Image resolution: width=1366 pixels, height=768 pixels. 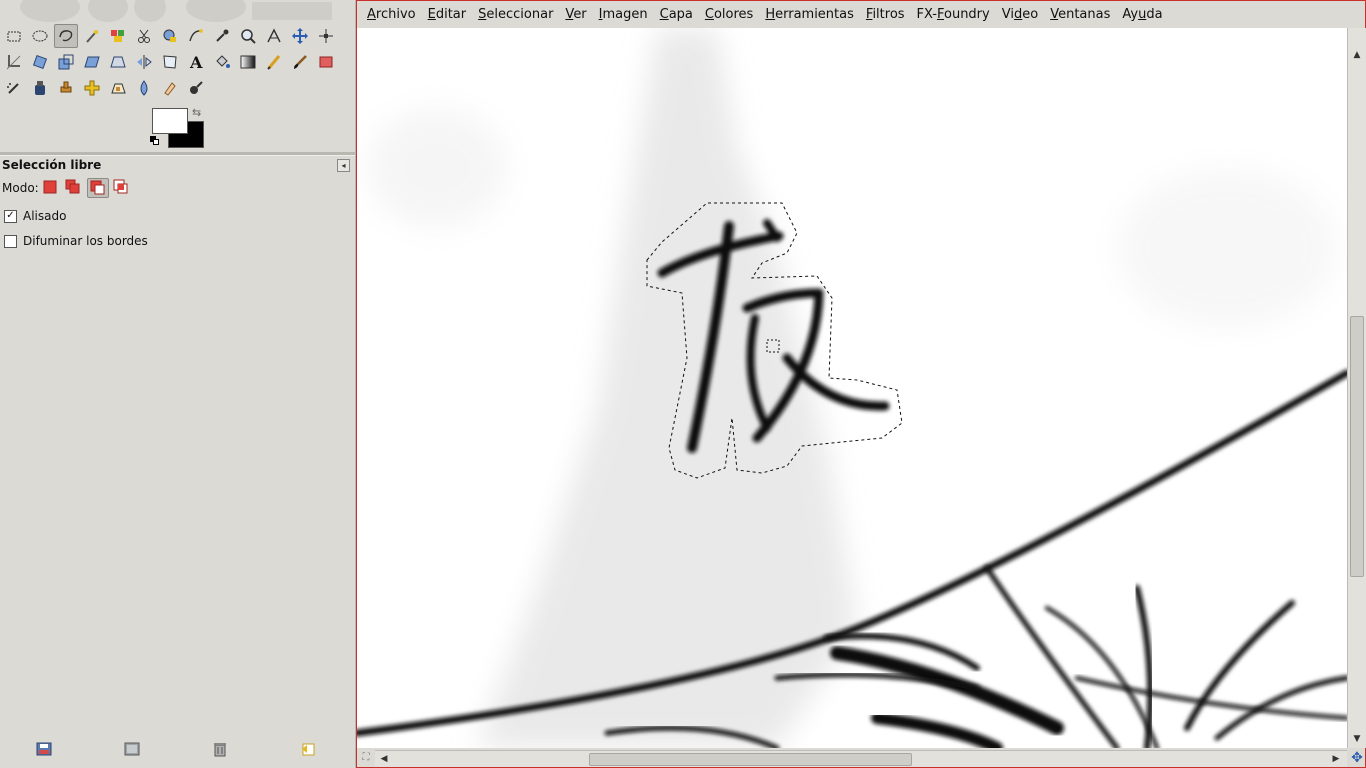 What do you see at coordinates (170, 88) in the screenshot?
I see `tool-button-smudge` at bounding box center [170, 88].